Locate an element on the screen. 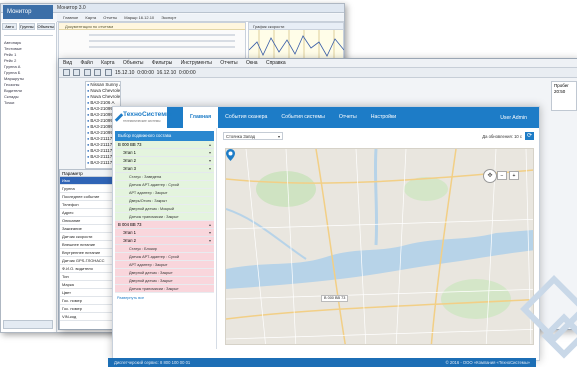  parameter-row: Ф.И.О. водителя is located at coordinates (86, 269).